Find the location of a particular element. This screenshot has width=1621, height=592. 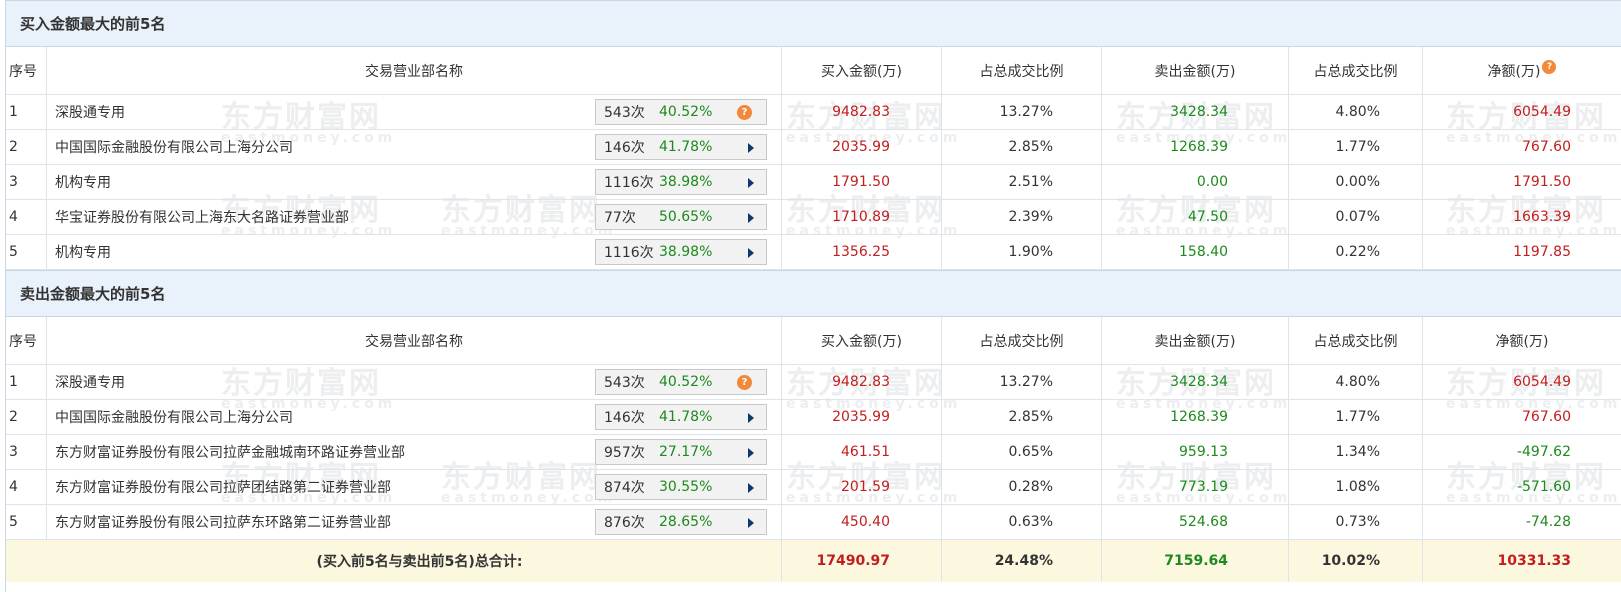

trade-count: 957次 is located at coordinates (624, 453).